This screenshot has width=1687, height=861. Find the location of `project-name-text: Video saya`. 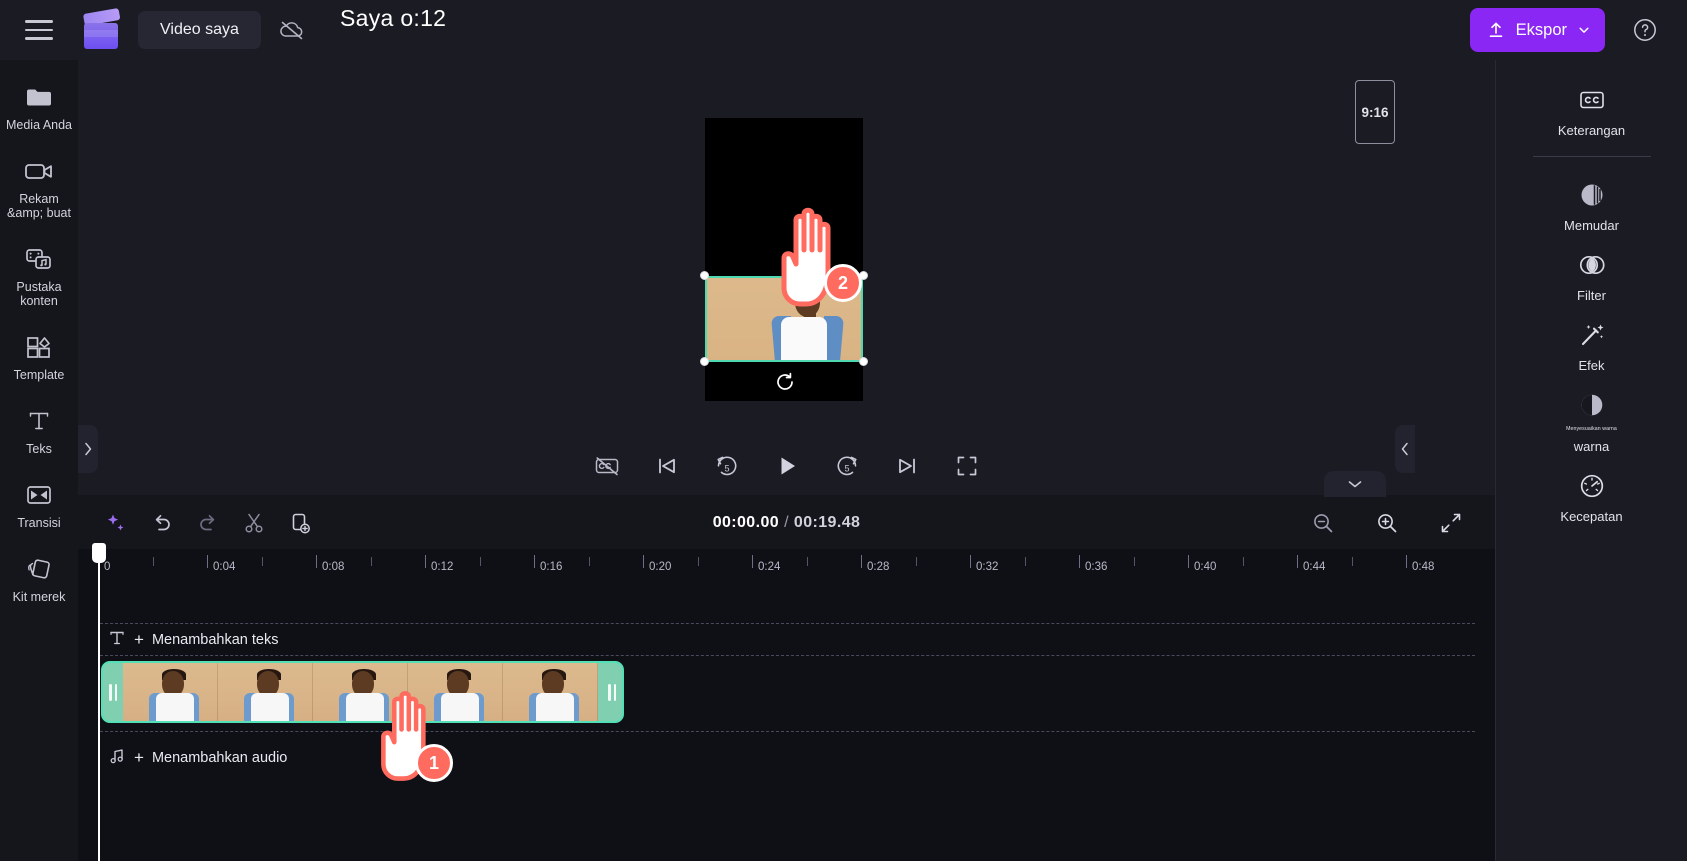

project-name-text: Video saya is located at coordinates (199, 29).